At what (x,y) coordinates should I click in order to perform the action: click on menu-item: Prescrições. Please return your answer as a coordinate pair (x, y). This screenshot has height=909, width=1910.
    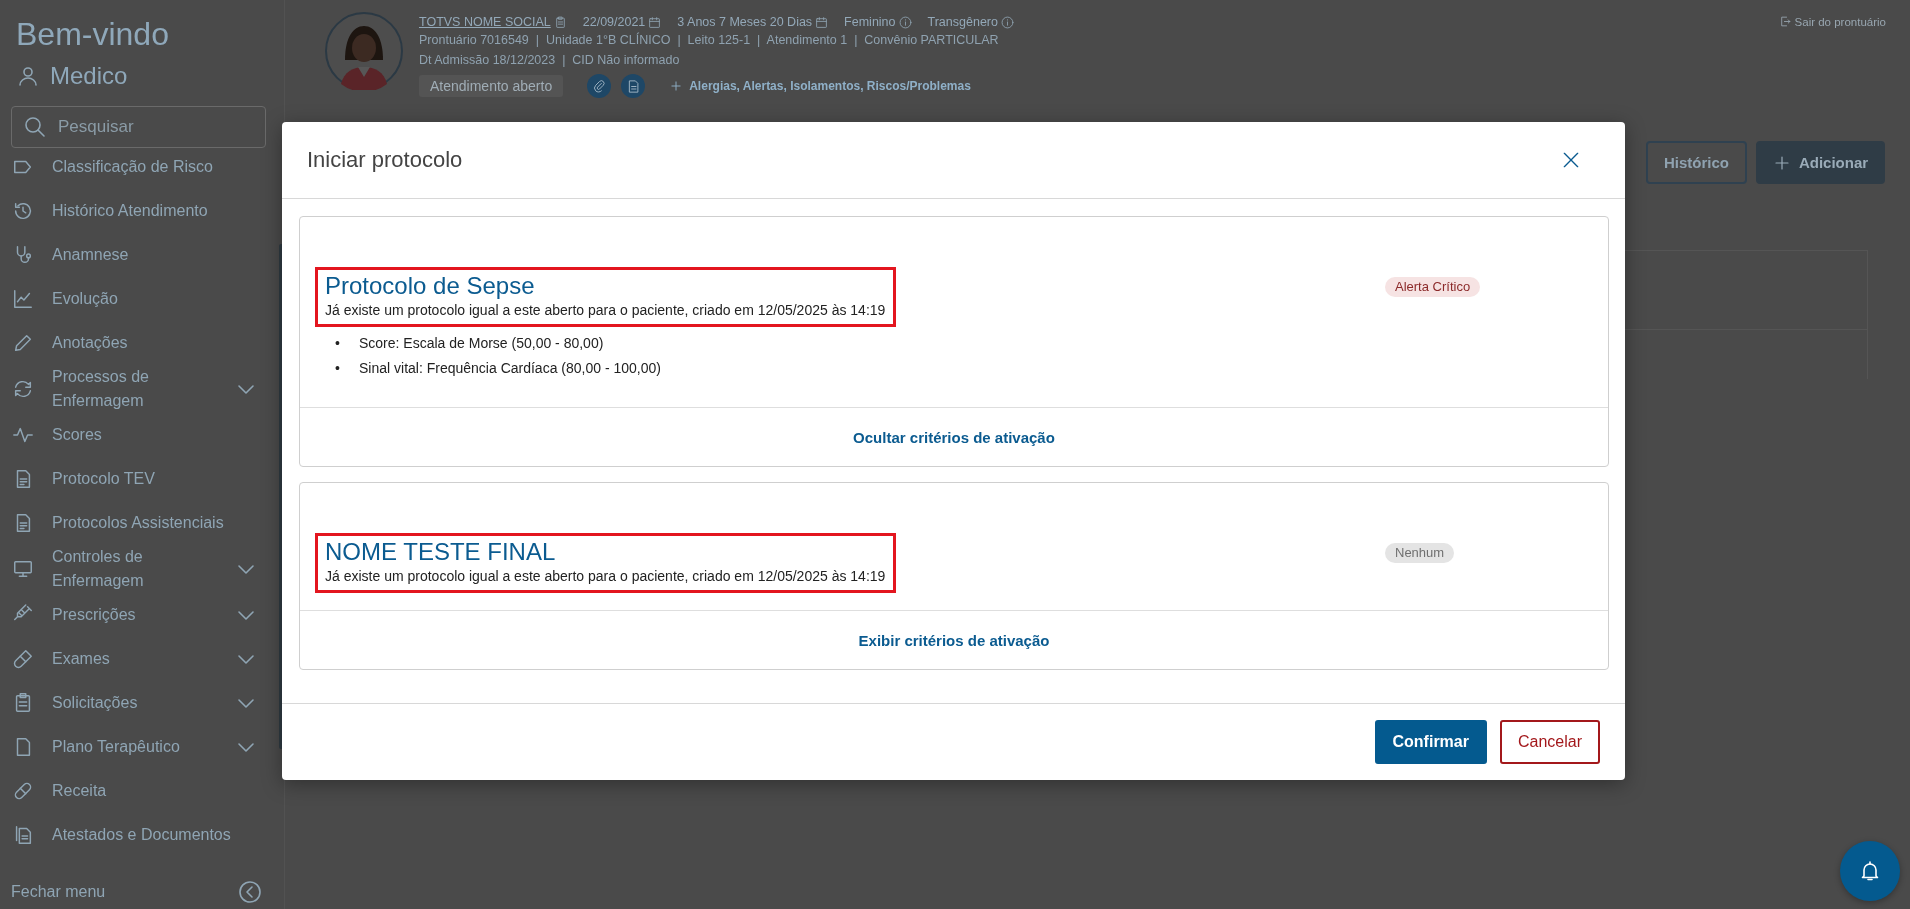
    Looking at the image, I should click on (138, 615).